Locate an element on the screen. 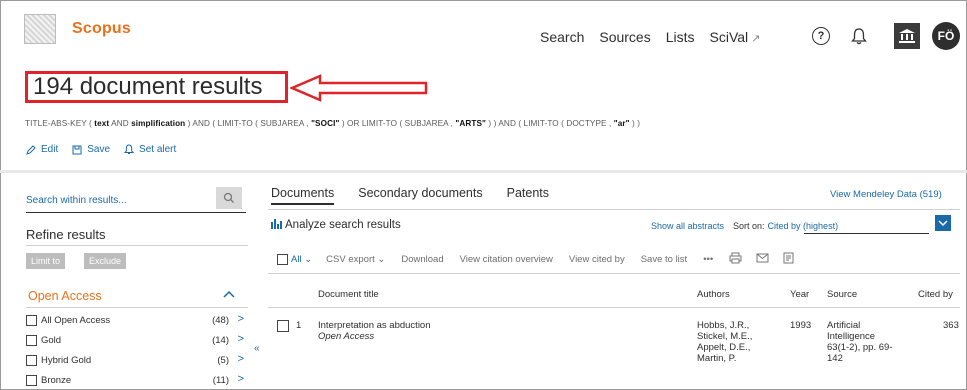 The width and height of the screenshot is (967, 390). email-icon is located at coordinates (762, 259).